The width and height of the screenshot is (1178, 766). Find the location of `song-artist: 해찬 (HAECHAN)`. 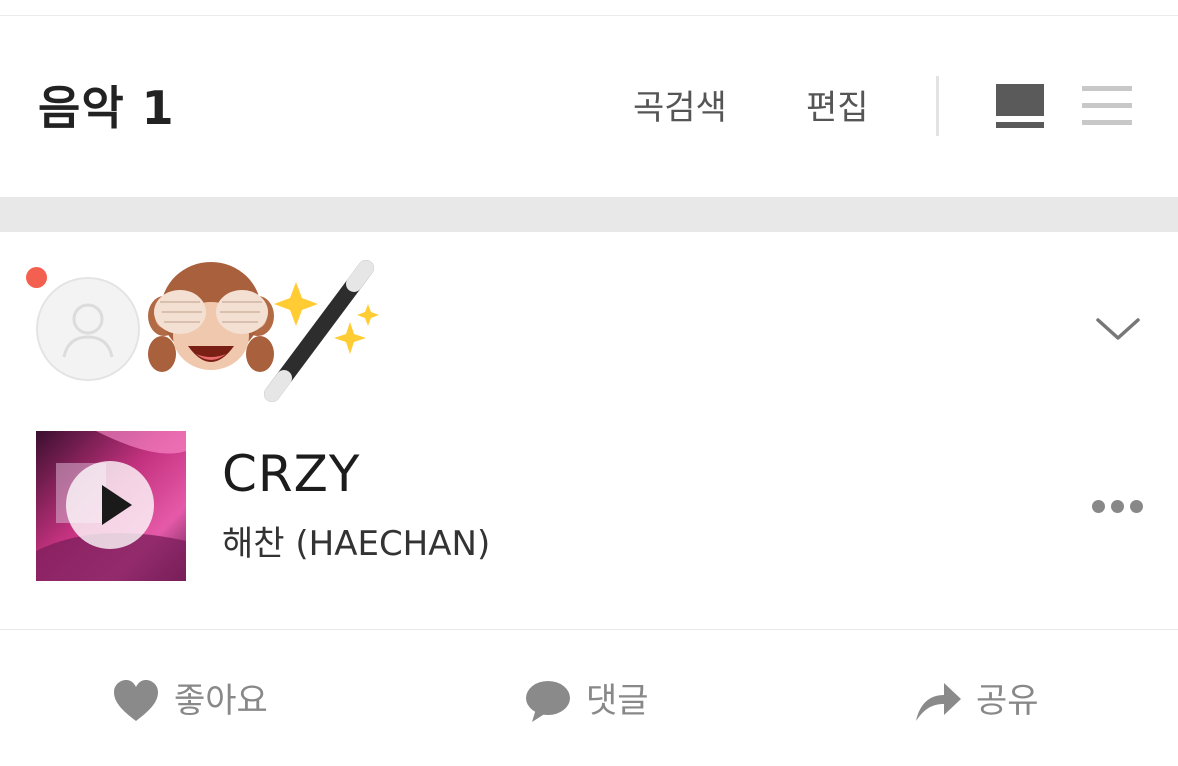

song-artist: 해찬 (HAECHAN) is located at coordinates (356, 544).